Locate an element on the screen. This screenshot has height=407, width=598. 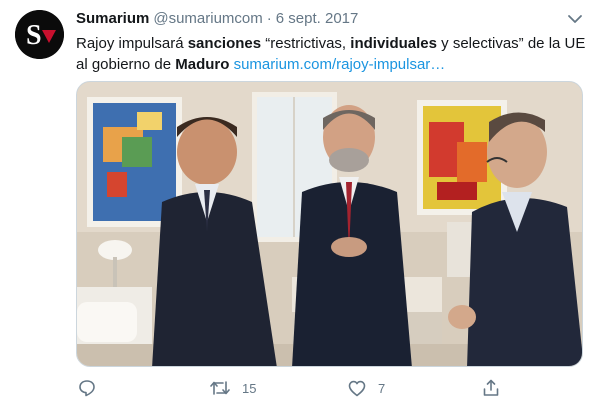
svg-text: S is located at coordinates (34, 35).